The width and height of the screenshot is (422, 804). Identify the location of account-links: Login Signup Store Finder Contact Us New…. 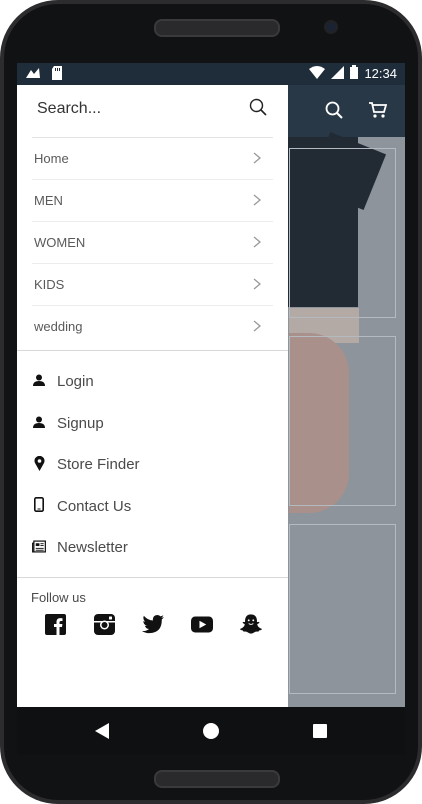
(152, 467).